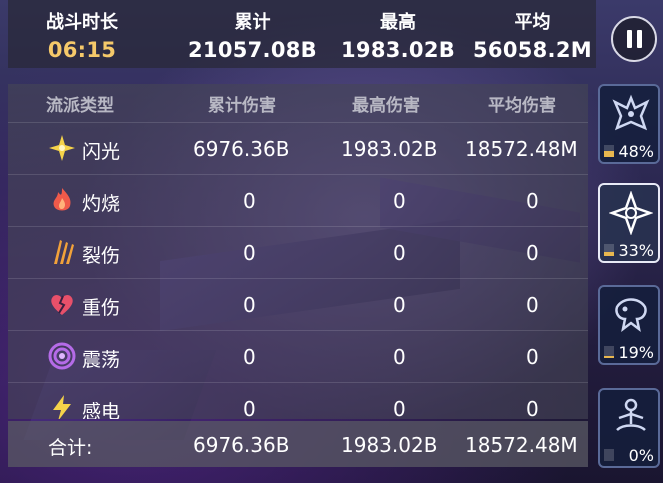  What do you see at coordinates (82, 22) in the screenshot?
I see `battle-duration-label: 战斗时长` at bounding box center [82, 22].